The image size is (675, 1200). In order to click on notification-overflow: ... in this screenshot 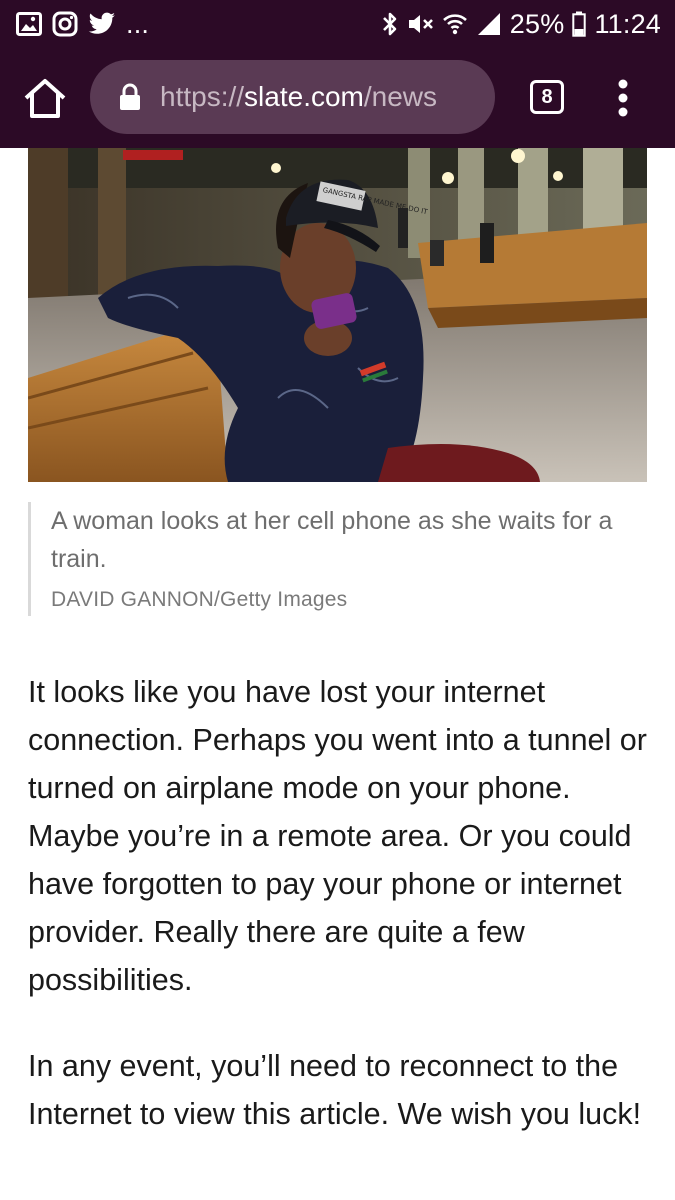, I will do `click(138, 23)`.